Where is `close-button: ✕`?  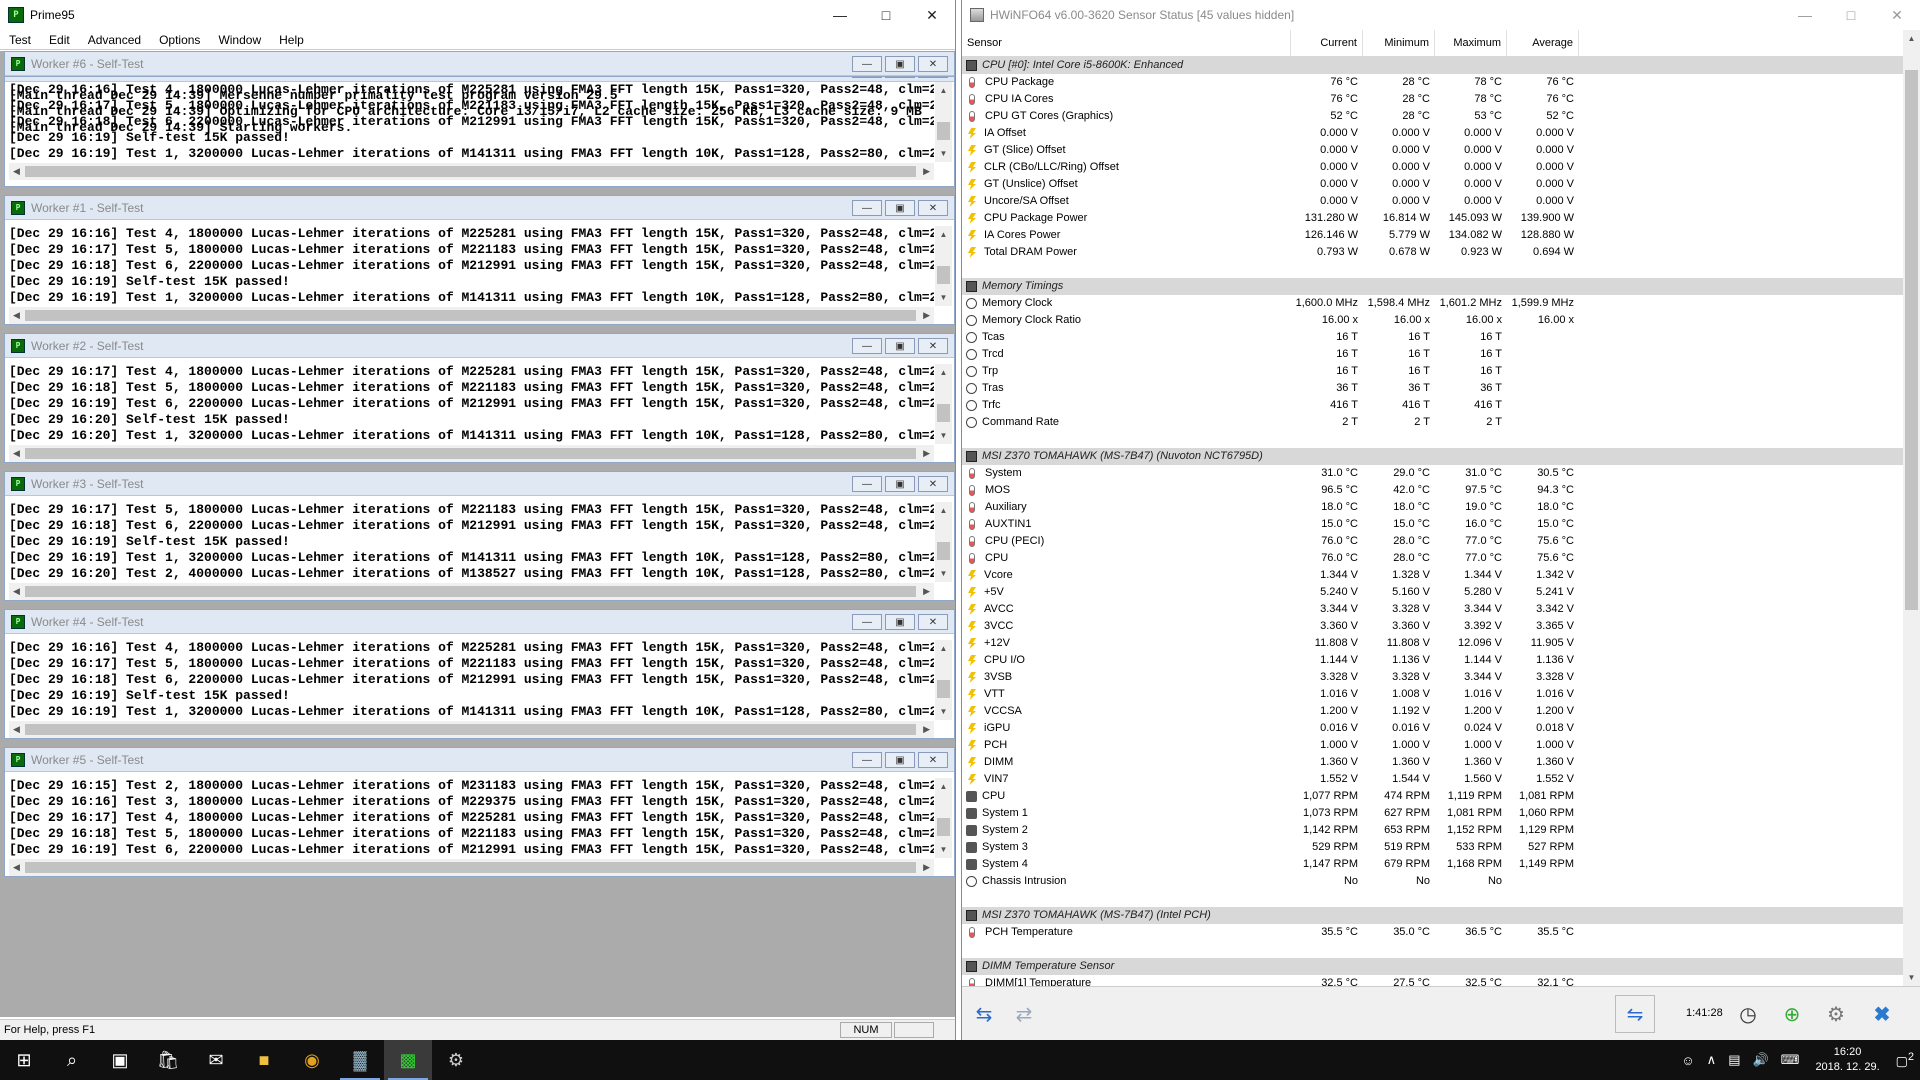 close-button: ✕ is located at coordinates (932, 15).